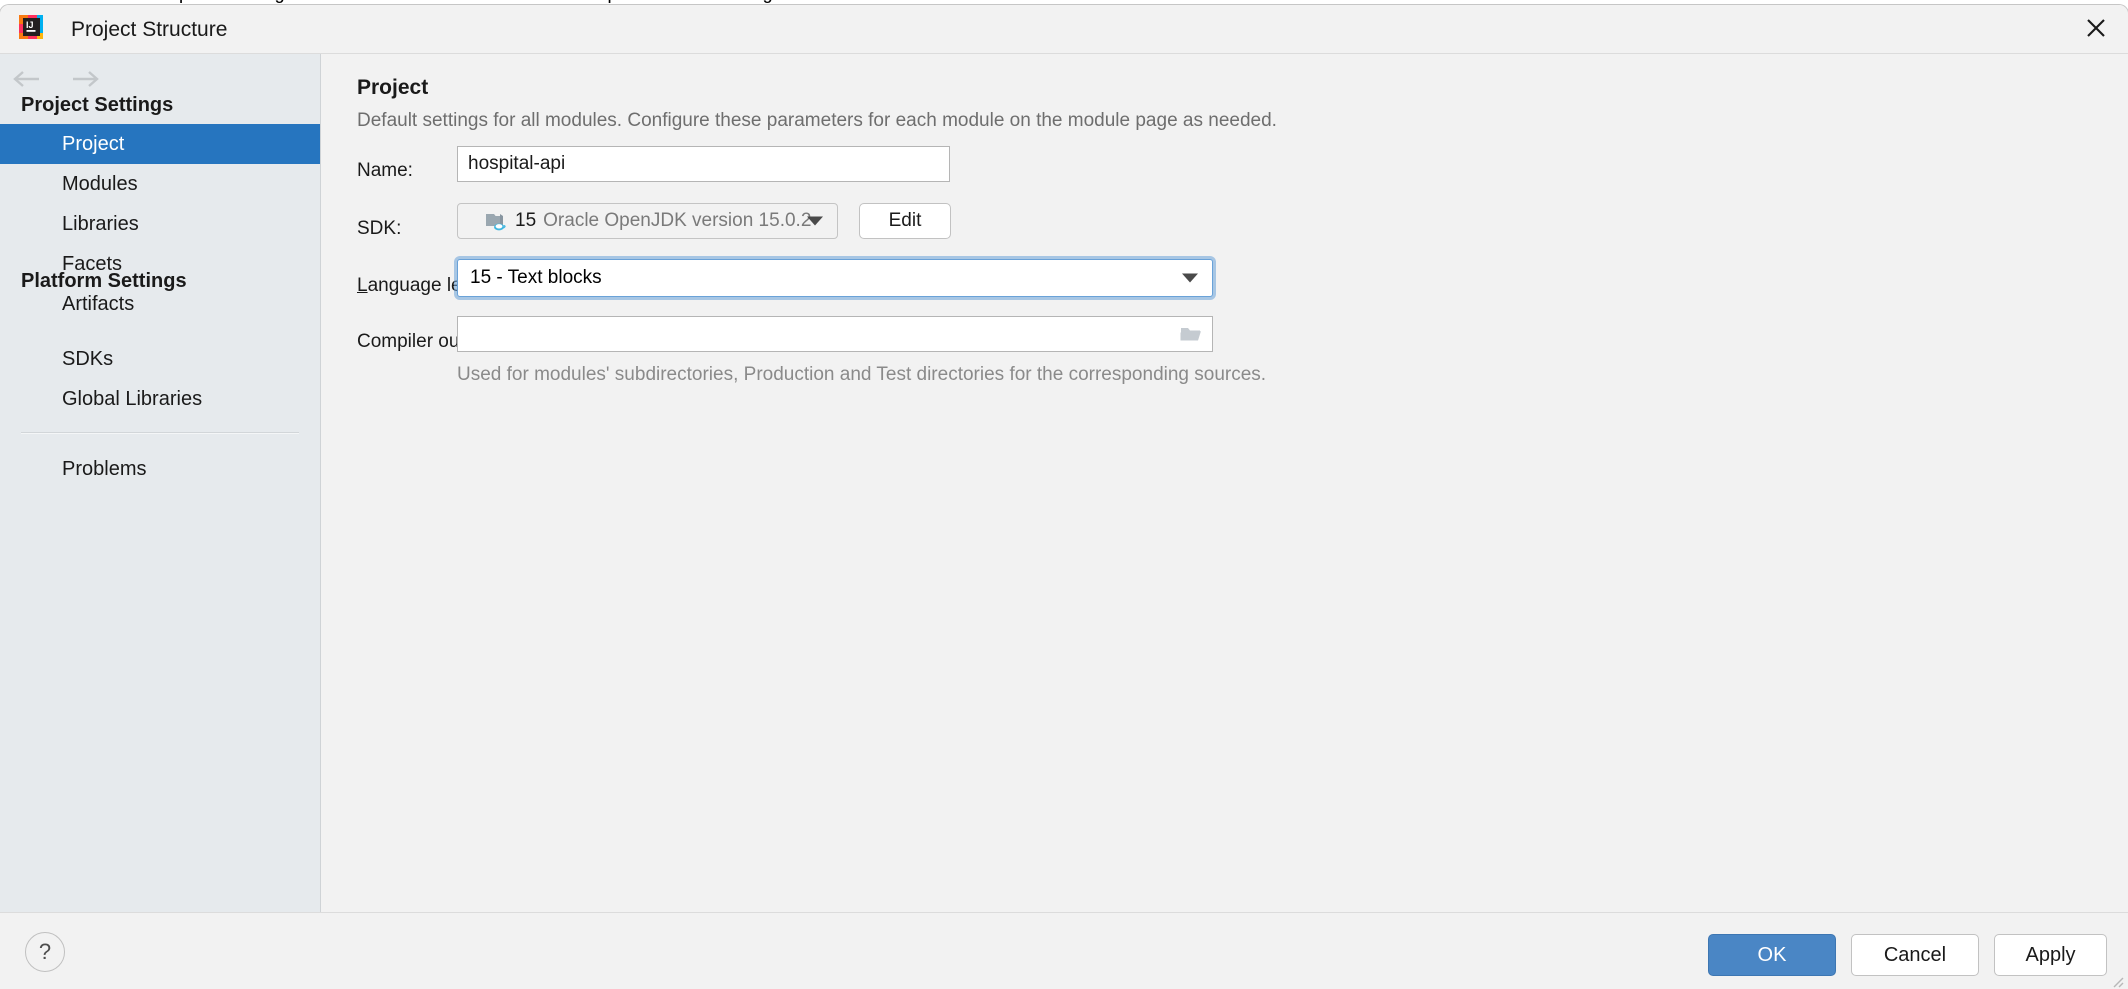  What do you see at coordinates (104, 468) in the screenshot?
I see `sidebar-item-label: Problems` at bounding box center [104, 468].